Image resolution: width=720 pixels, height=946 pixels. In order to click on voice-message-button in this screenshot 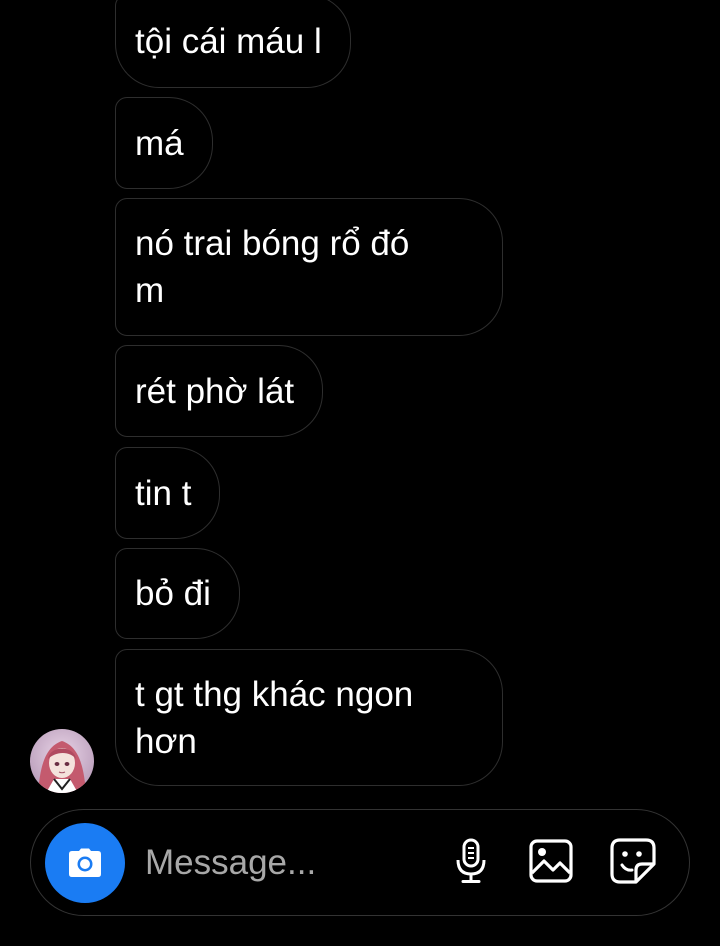, I will do `click(471, 861)`.